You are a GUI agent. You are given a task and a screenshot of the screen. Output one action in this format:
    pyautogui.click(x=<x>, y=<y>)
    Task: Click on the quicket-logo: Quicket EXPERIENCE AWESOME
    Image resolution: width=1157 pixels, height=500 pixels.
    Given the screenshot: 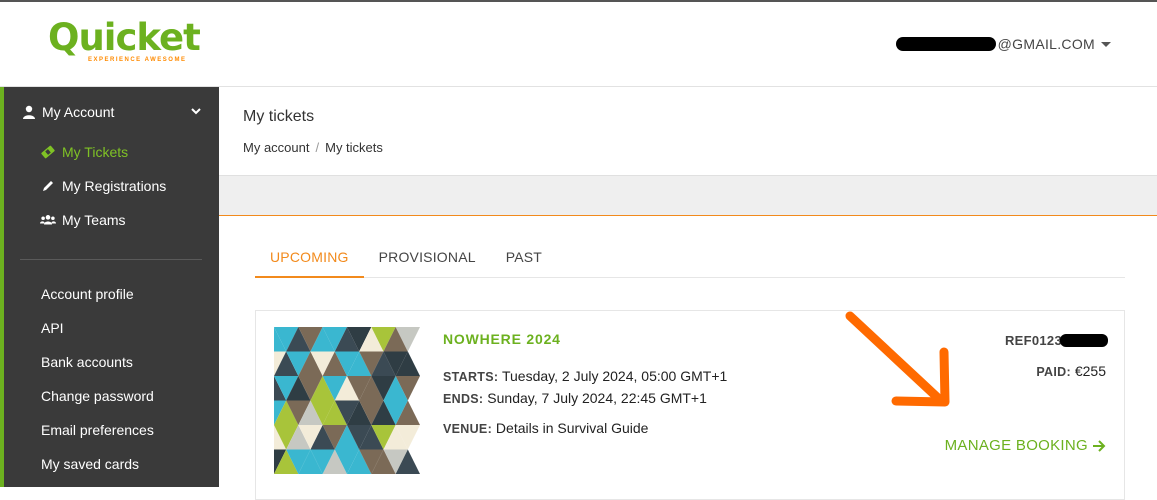 What is the action you would take?
    pyautogui.click(x=124, y=43)
    